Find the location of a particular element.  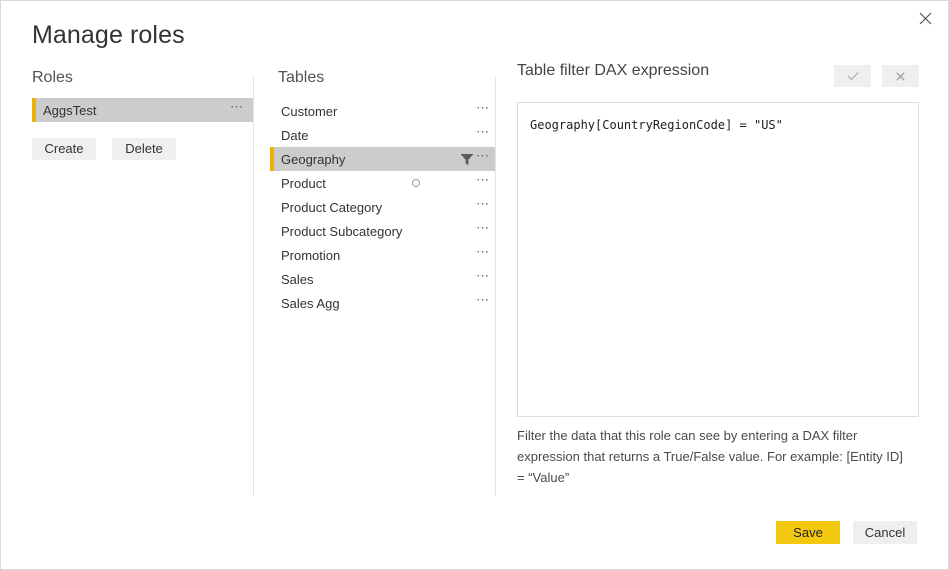

save-button: Save is located at coordinates (808, 532).